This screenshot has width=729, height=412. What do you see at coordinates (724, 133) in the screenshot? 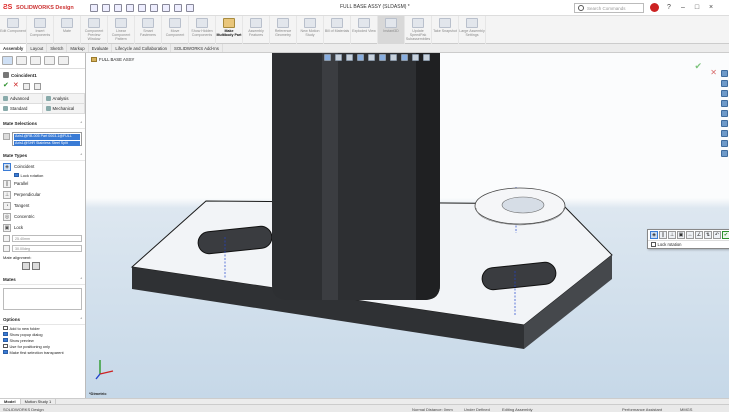
I see `custom-properties-icon` at bounding box center [724, 133].